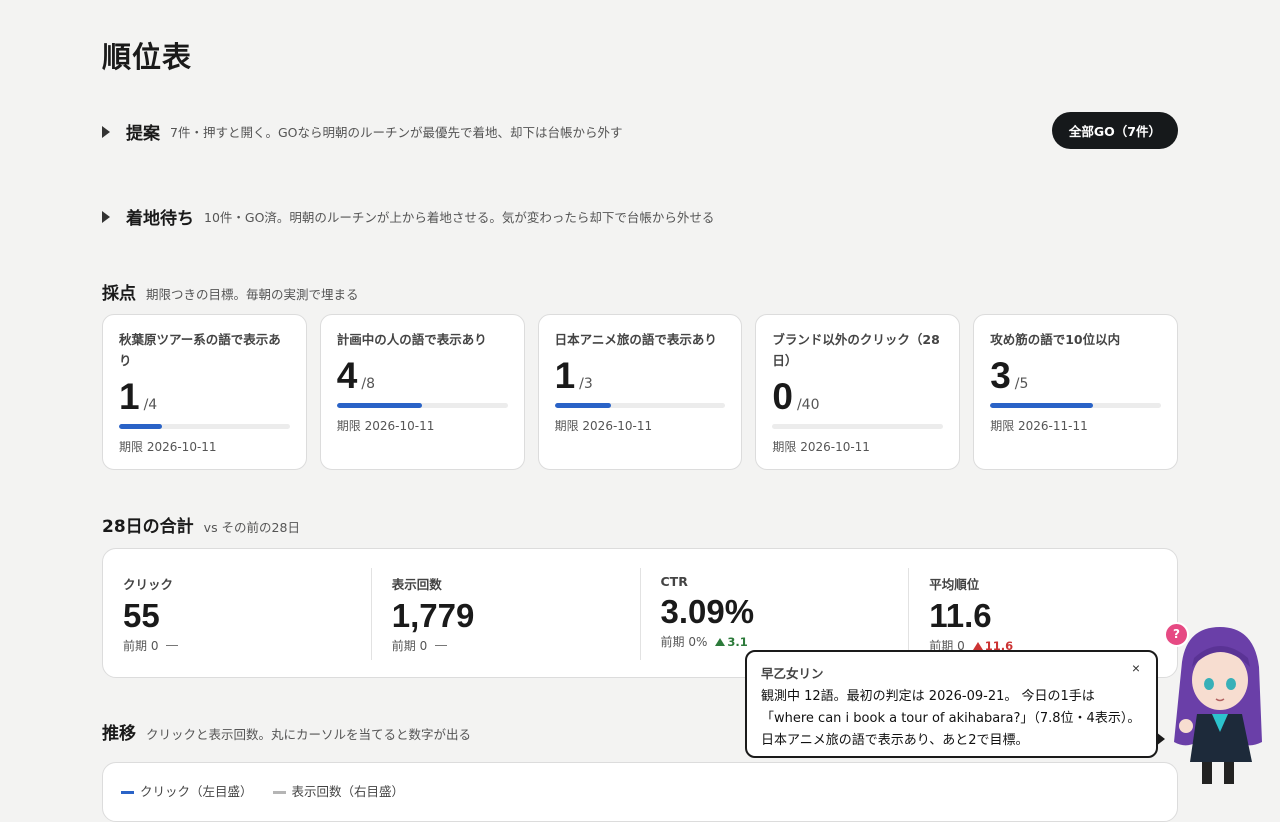 The width and height of the screenshot is (1280, 822). I want to click on go-all-button: 全部GO（7件）, so click(1114, 130).